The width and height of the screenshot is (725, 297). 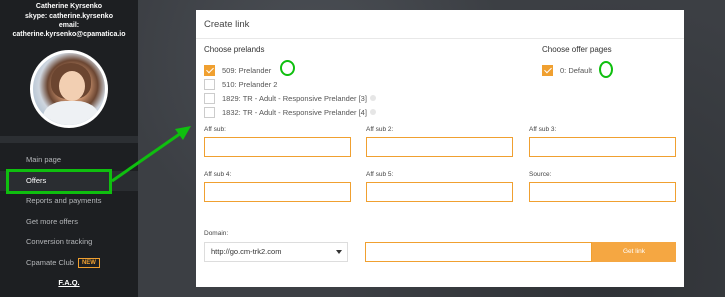 What do you see at coordinates (69, 34) in the screenshot?
I see `user-email: catherine.kyrsenko@cpamatica.io` at bounding box center [69, 34].